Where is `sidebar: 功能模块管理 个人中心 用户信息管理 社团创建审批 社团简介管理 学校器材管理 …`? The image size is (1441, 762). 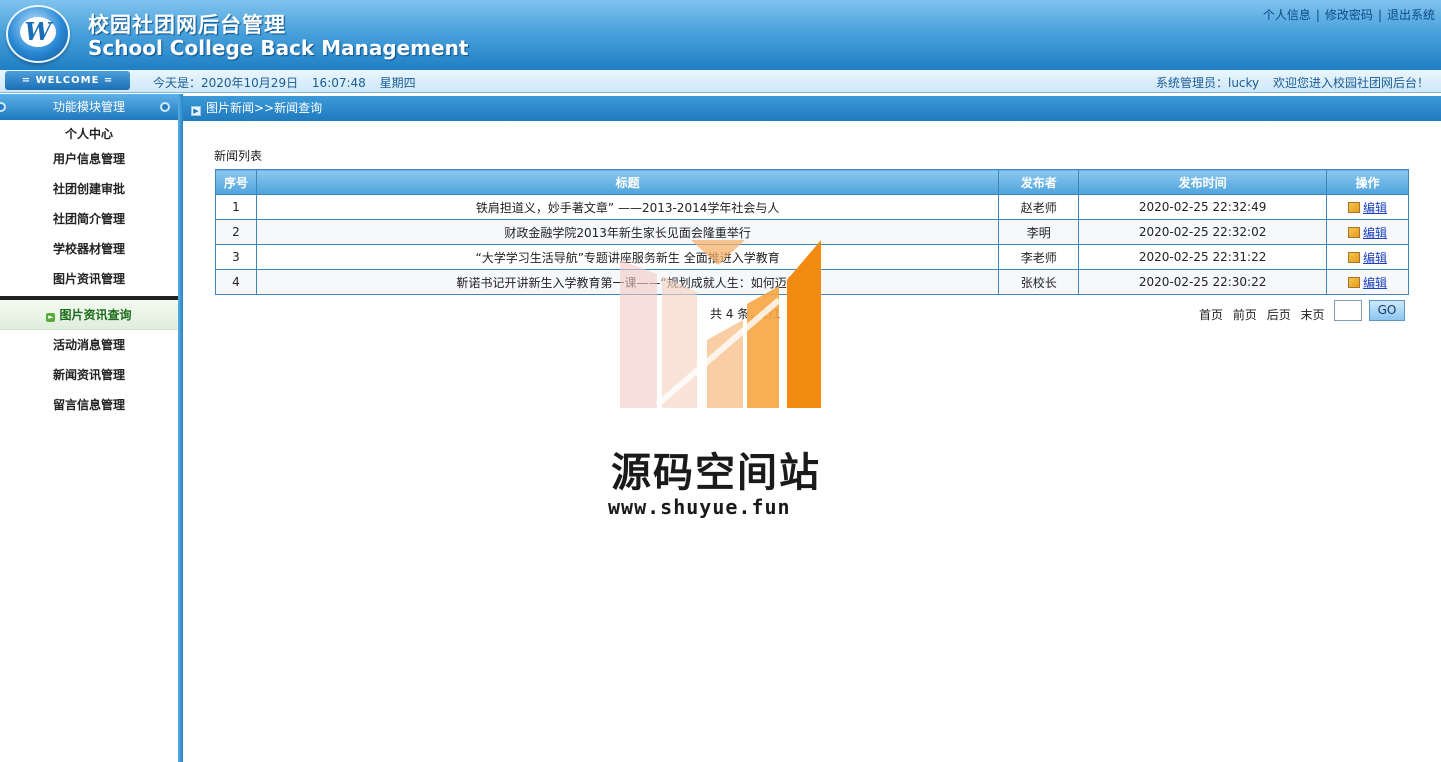 sidebar: 功能模块管理 个人中心 用户信息管理 社团创建审批 社团简介管理 学校器材管理 … is located at coordinates (89, 428).